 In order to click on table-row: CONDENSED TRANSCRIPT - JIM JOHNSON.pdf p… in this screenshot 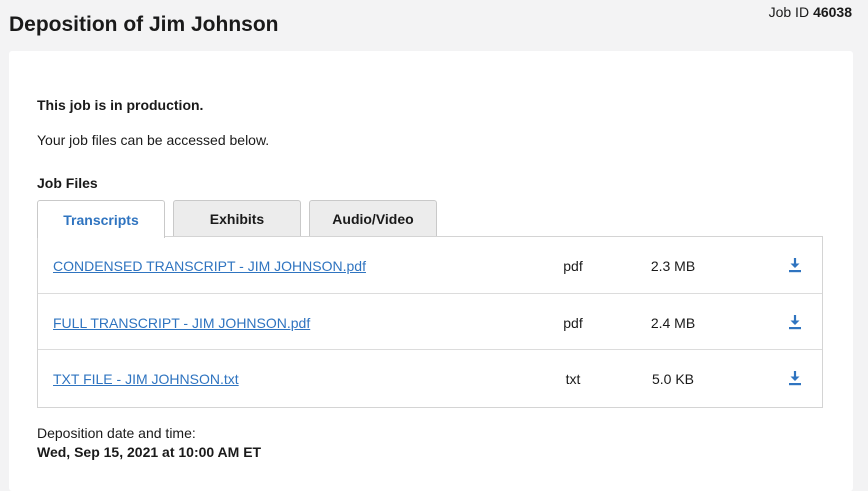, I will do `click(430, 265)`.